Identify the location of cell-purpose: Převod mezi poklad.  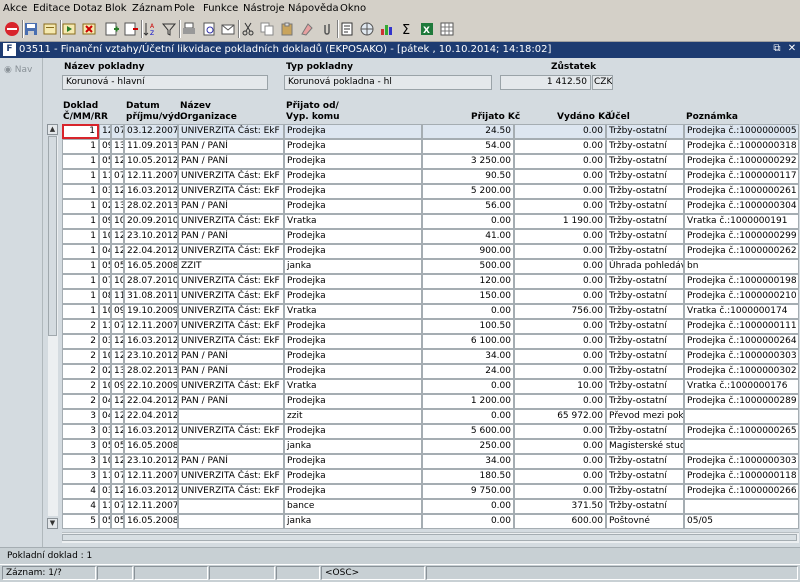
(645, 416).